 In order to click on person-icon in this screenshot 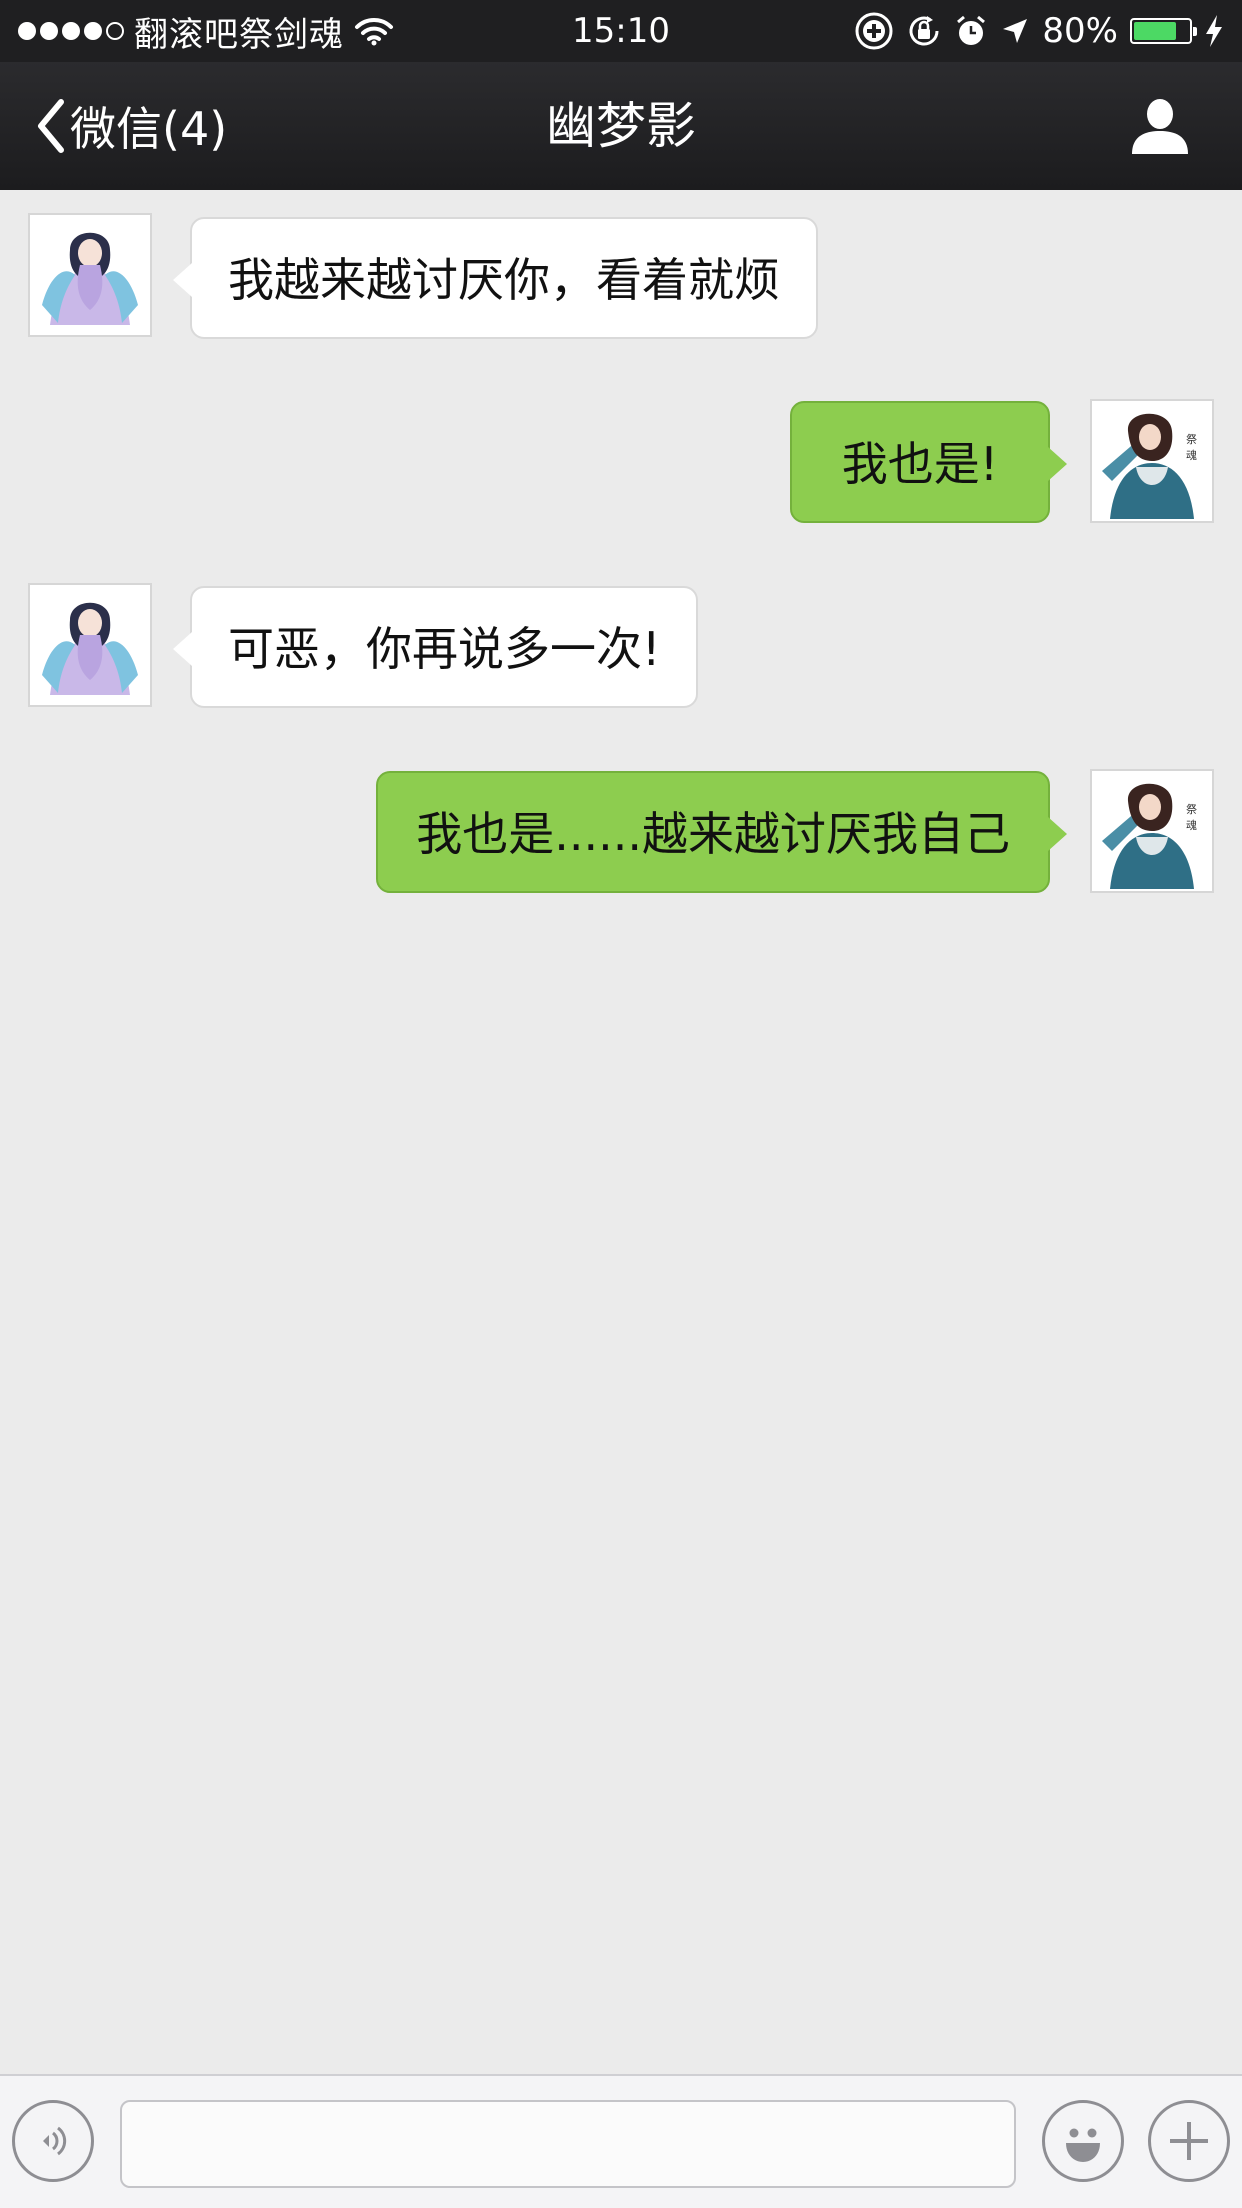, I will do `click(1160, 126)`.